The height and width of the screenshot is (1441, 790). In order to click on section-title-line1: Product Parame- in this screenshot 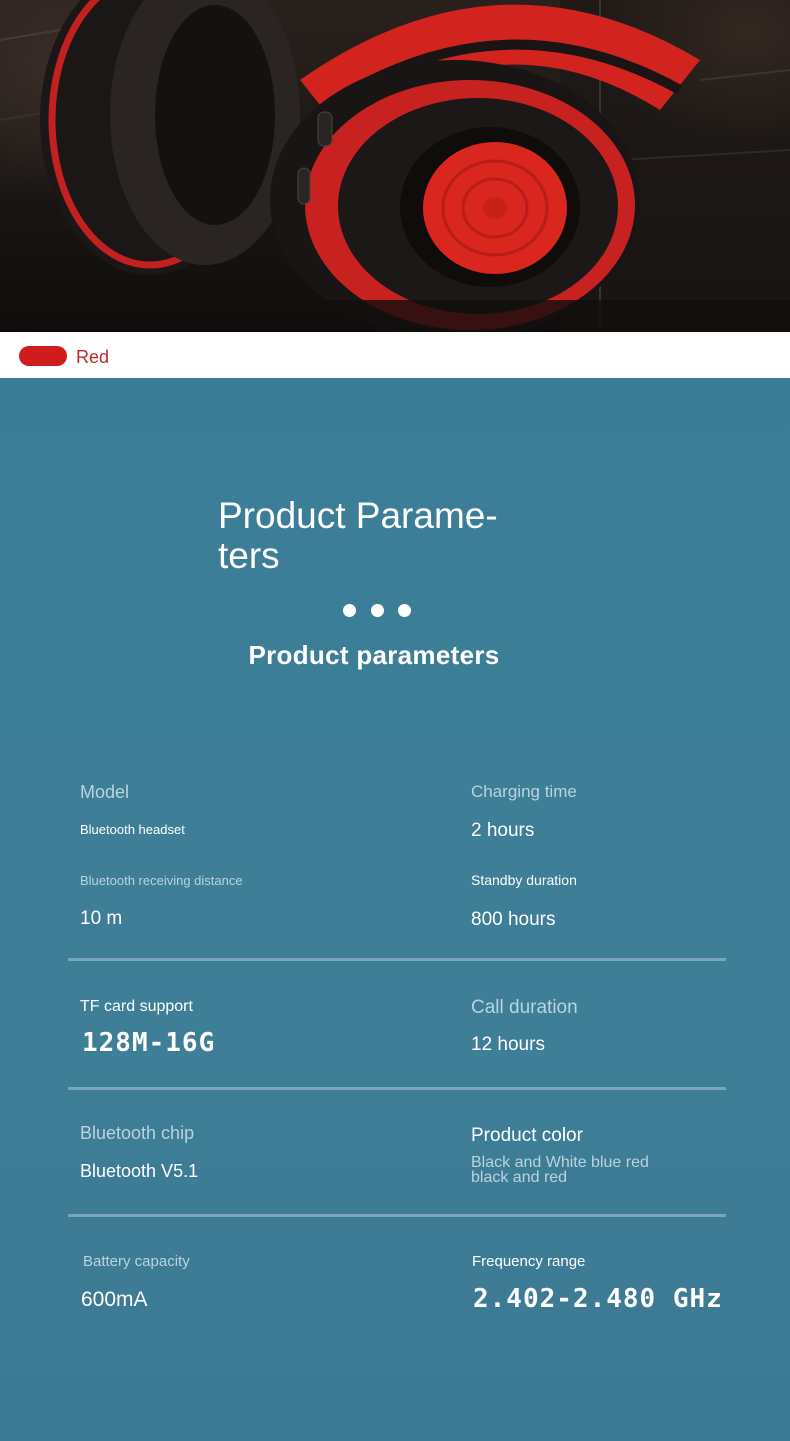, I will do `click(358, 515)`.